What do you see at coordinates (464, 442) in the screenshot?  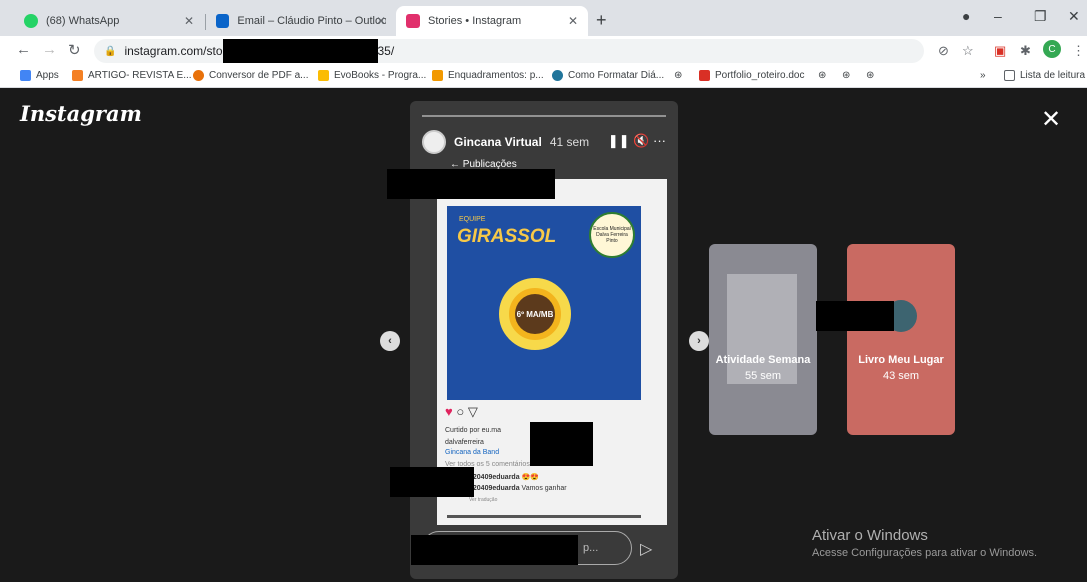 I see `caption-user: dalvaferreira` at bounding box center [464, 442].